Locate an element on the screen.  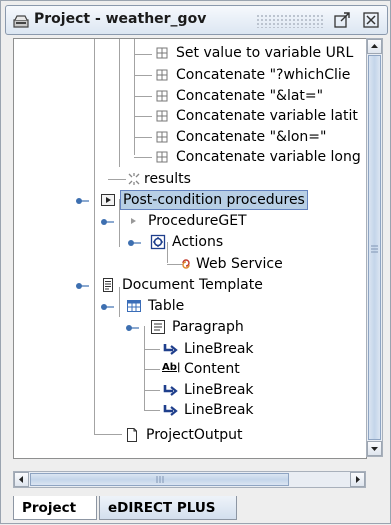
window-title: Project - weather_gov is located at coordinates (120, 19).